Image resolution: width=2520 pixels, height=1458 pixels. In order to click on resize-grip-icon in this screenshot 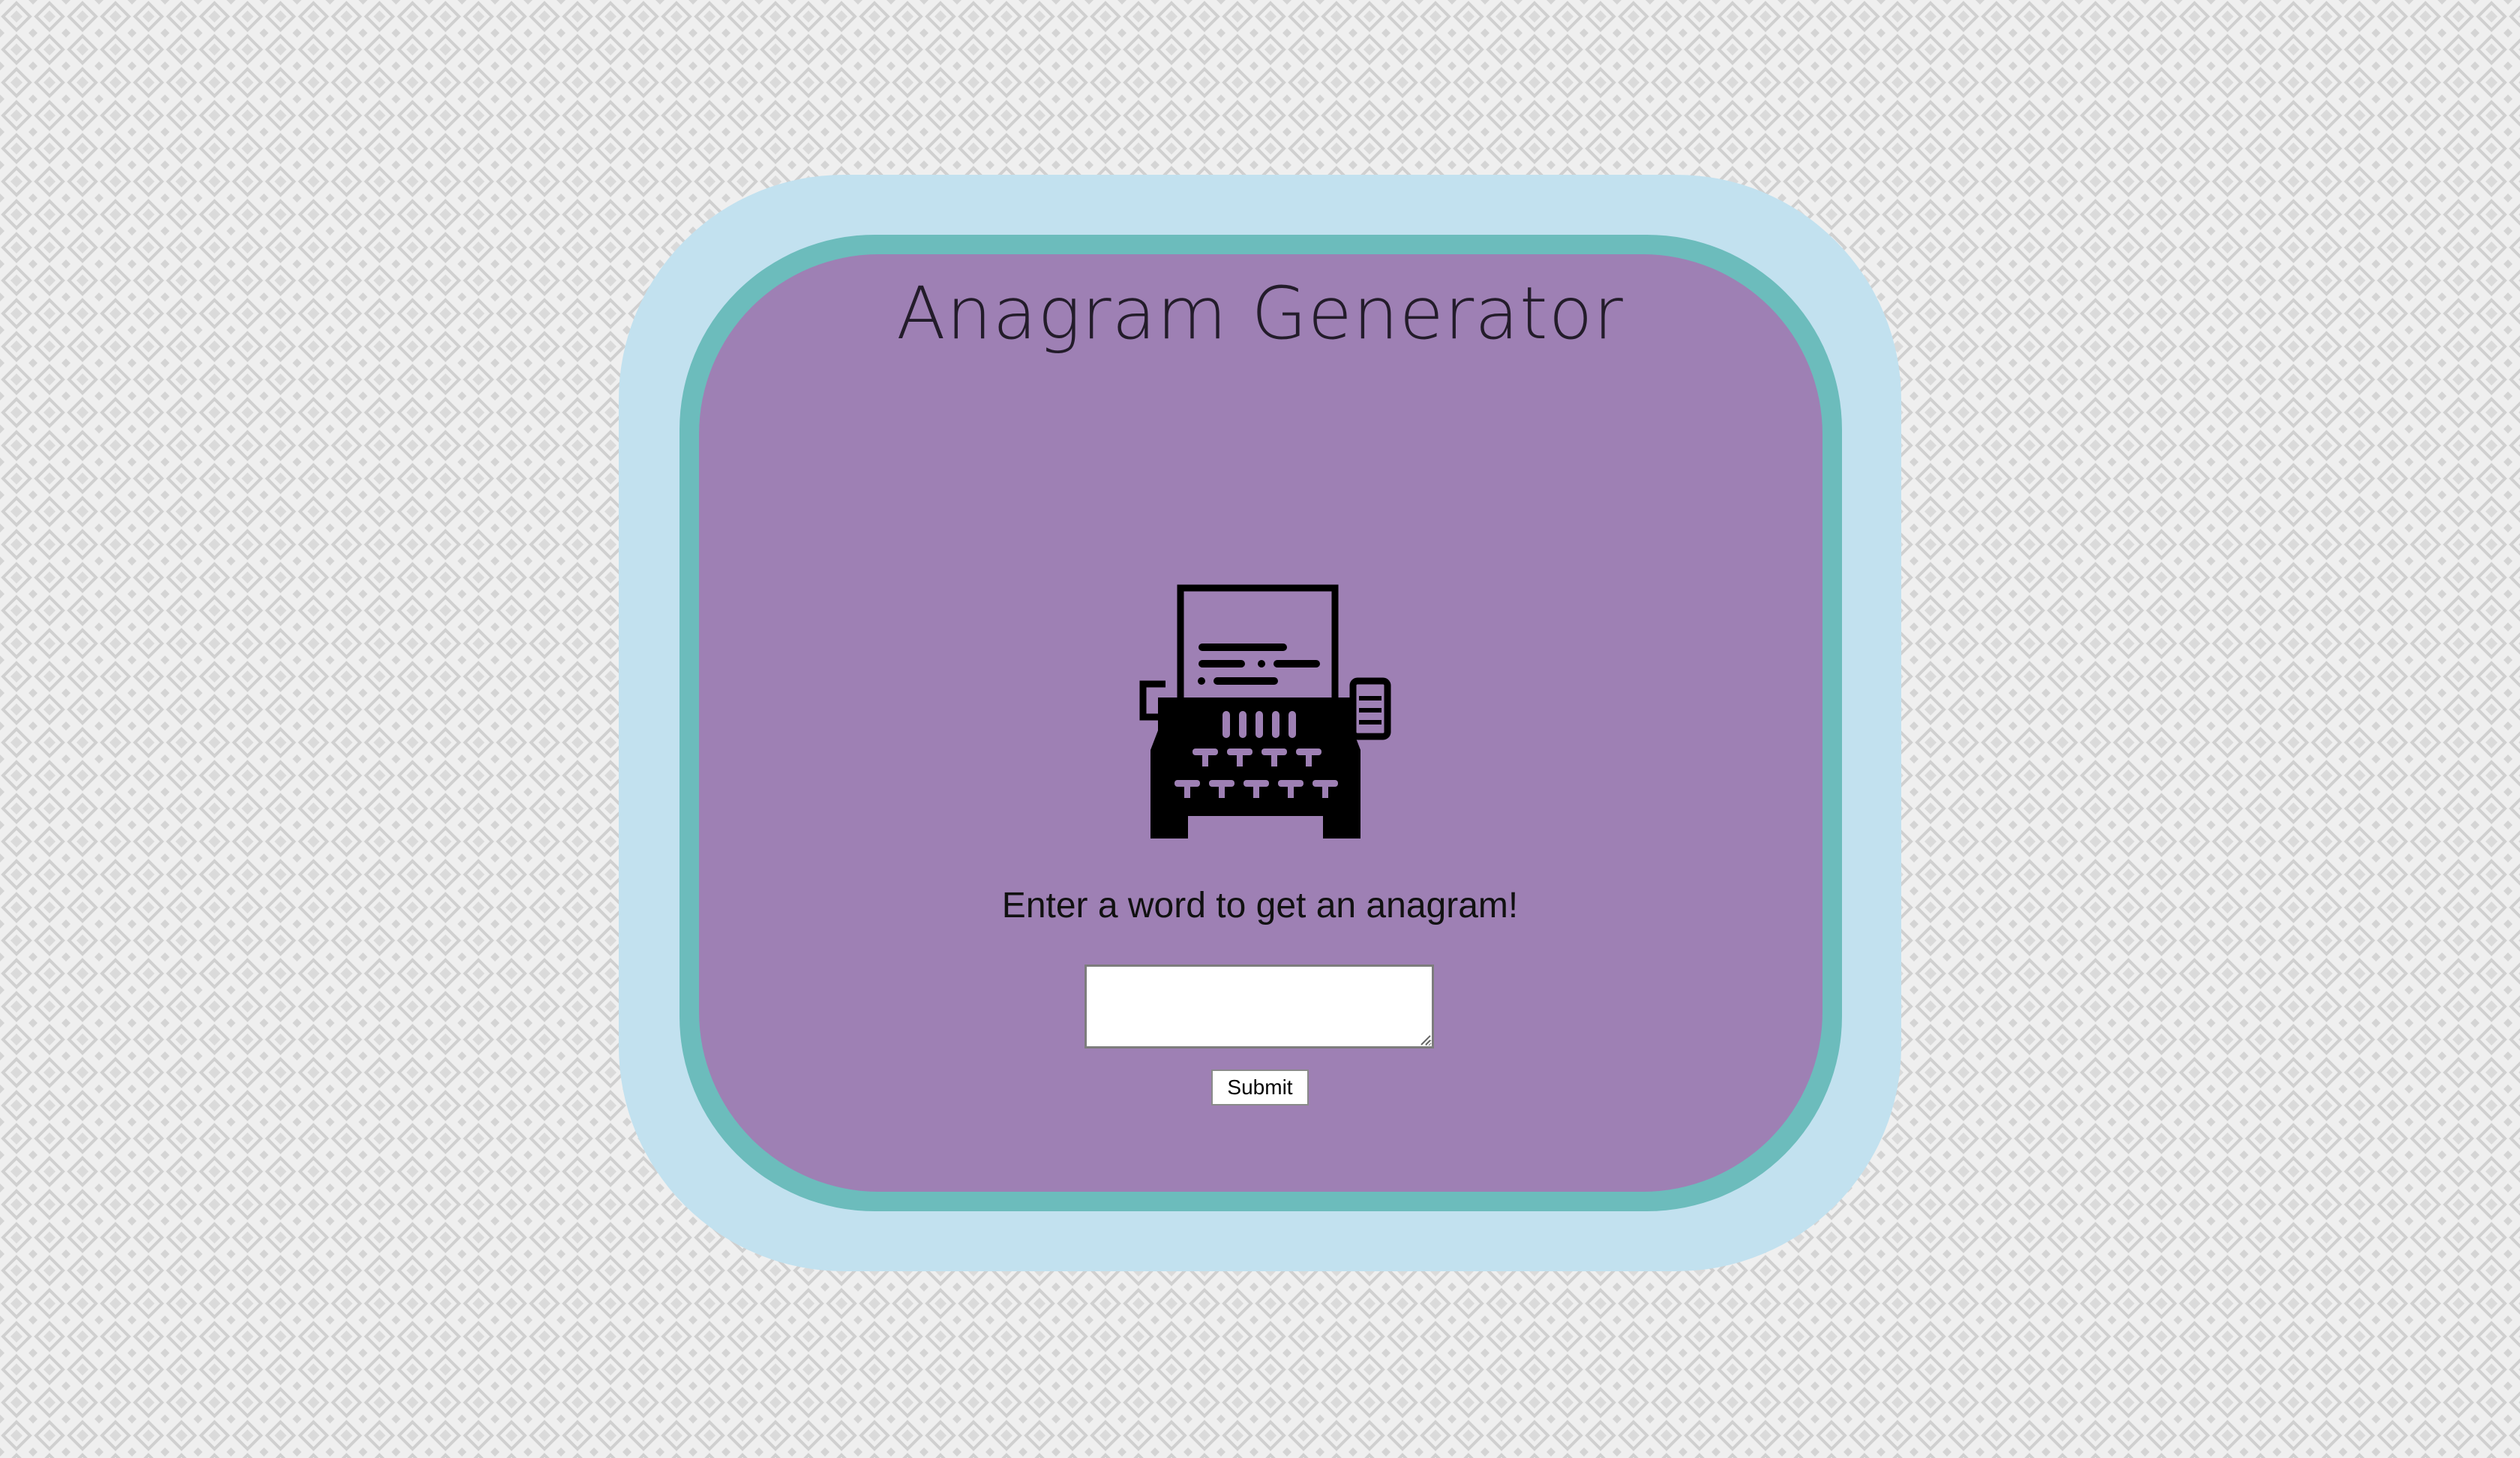, I will do `click(1425, 1040)`.